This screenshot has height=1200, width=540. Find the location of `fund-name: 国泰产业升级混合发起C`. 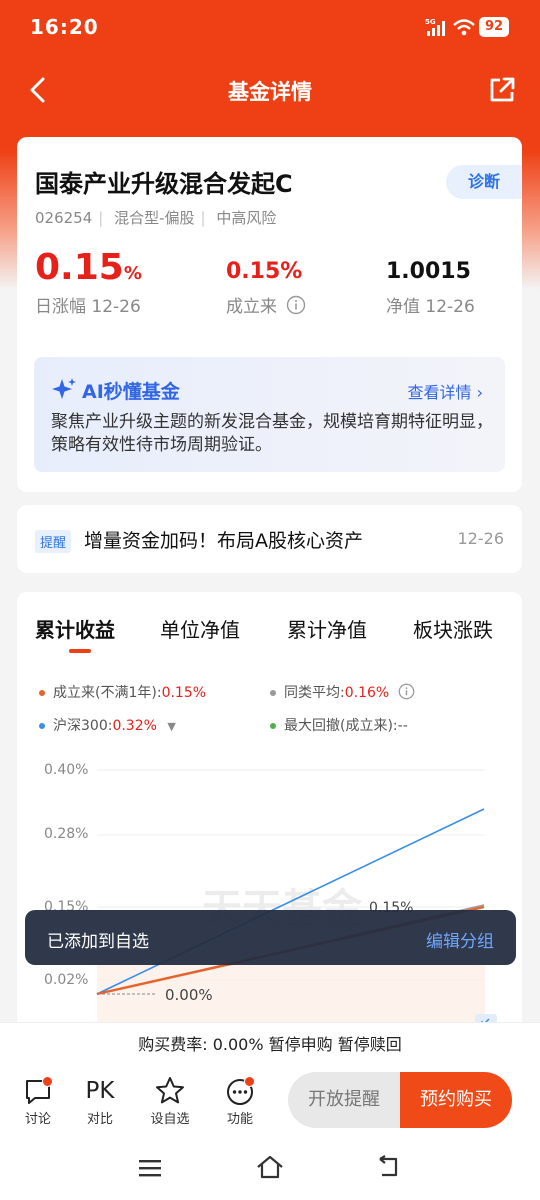

fund-name: 国泰产业升级混合发起C is located at coordinates (164, 184).